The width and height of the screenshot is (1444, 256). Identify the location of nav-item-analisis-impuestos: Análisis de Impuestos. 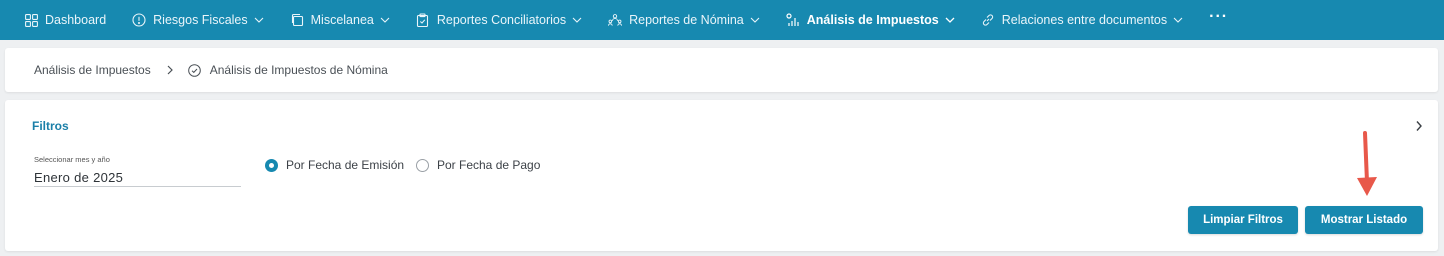
(870, 20).